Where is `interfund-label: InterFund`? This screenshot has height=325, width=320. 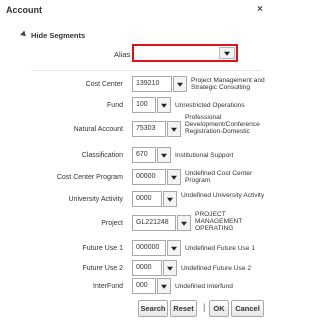
interfund-label: InterFund is located at coordinates (108, 286).